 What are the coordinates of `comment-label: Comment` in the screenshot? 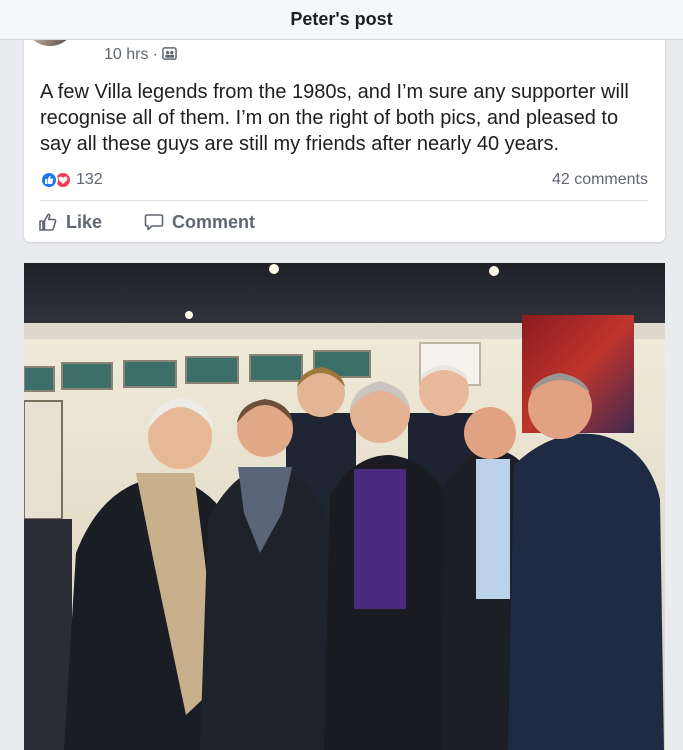 It's located at (214, 221).